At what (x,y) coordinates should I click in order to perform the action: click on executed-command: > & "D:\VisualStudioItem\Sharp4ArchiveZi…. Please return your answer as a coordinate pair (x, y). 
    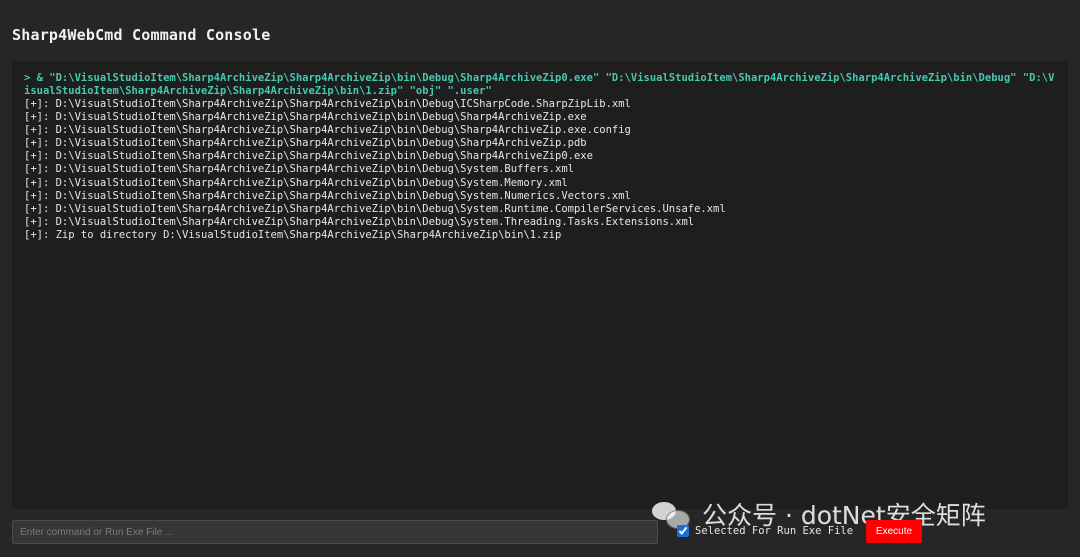
    Looking at the image, I should click on (539, 84).